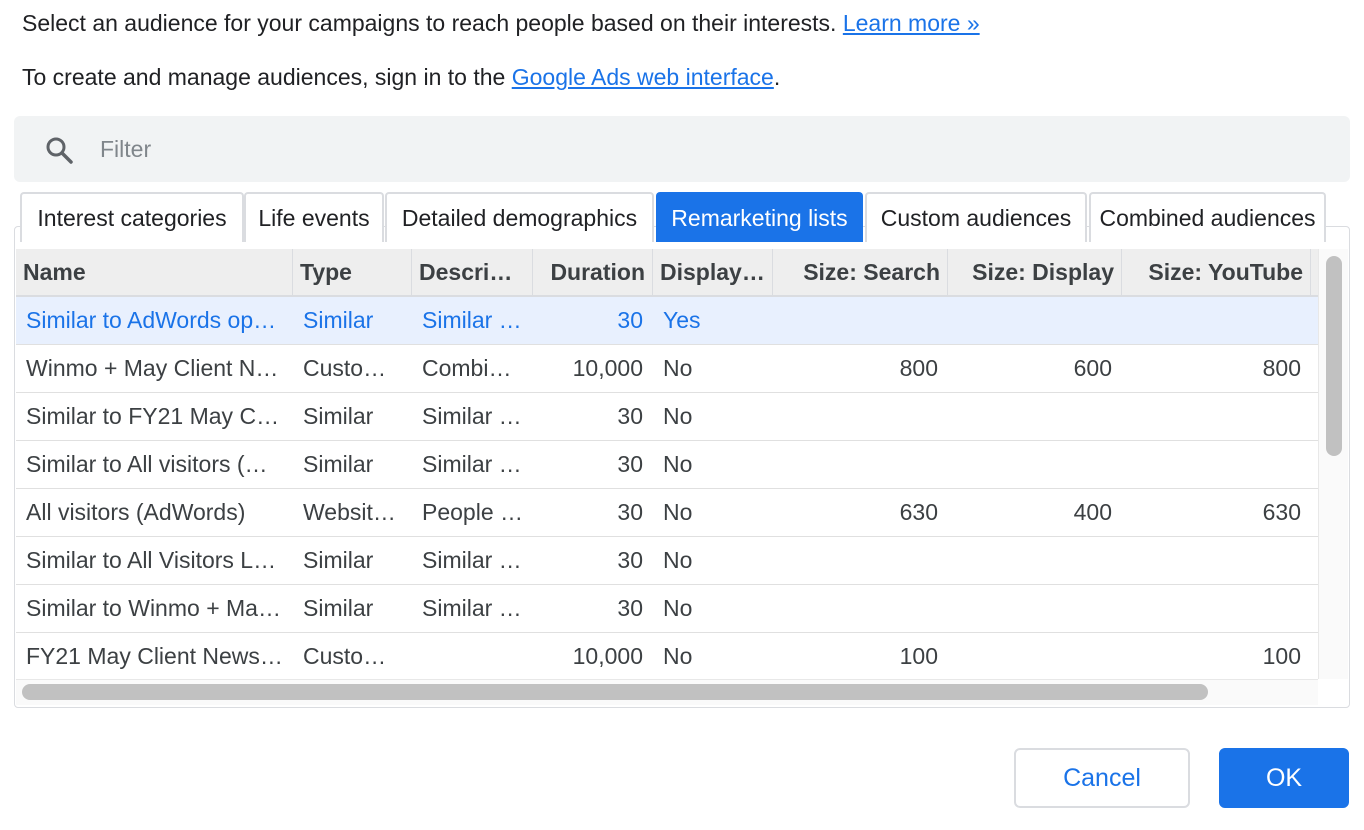 The height and width of the screenshot is (830, 1364). Describe the element at coordinates (314, 217) in the screenshot. I see `tab-life-events: Life events` at that location.